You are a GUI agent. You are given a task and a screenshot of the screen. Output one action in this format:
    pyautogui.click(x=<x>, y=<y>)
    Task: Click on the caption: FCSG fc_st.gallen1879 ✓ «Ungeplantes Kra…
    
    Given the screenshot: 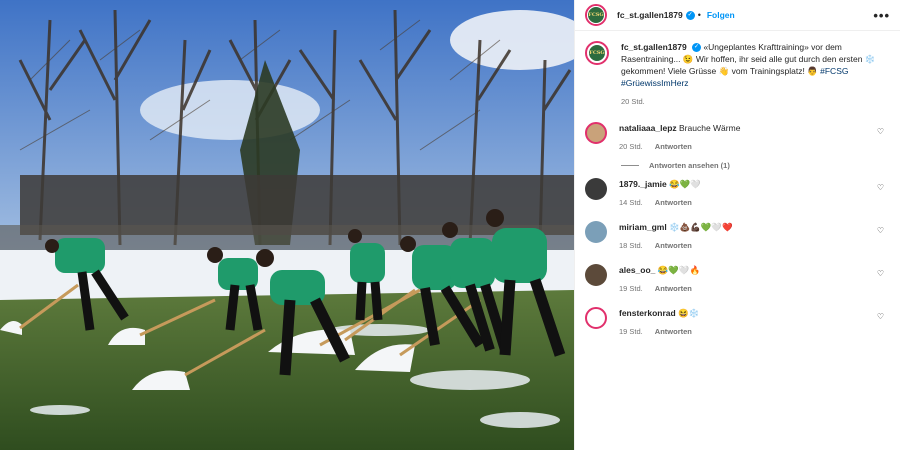 What is the action you would take?
    pyautogui.click(x=737, y=74)
    